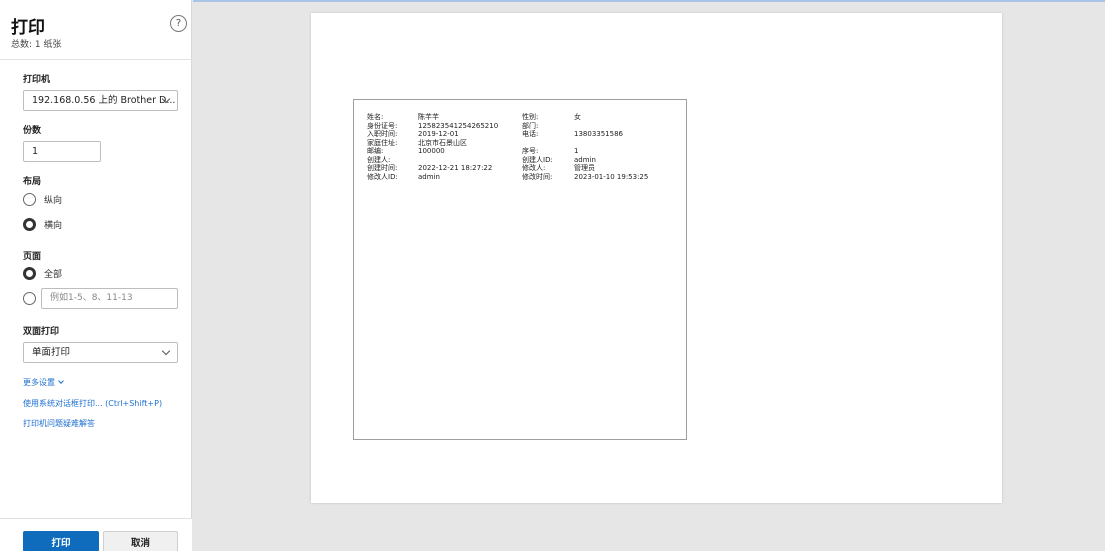 The height and width of the screenshot is (551, 1105). I want to click on cancel-button: 取消, so click(140, 541).